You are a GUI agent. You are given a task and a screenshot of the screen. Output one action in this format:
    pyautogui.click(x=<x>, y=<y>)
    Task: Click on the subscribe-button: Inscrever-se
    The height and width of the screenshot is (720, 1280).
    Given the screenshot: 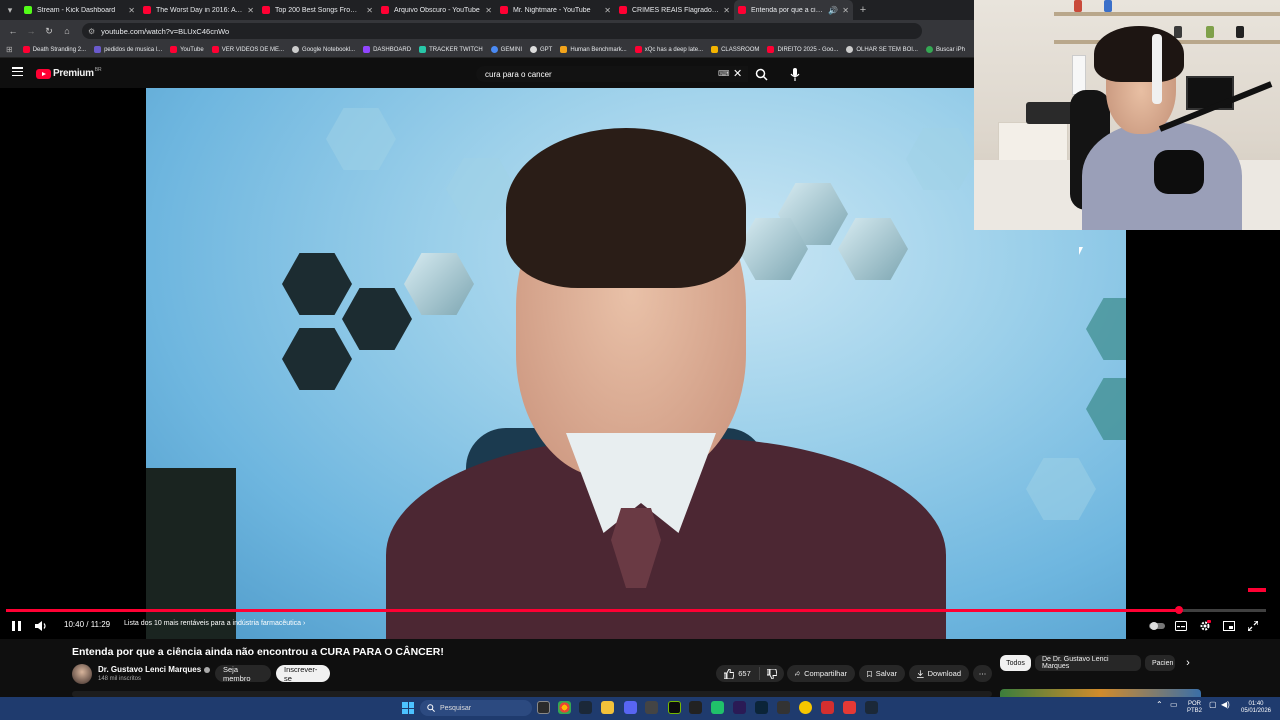 What is the action you would take?
    pyautogui.click(x=303, y=674)
    